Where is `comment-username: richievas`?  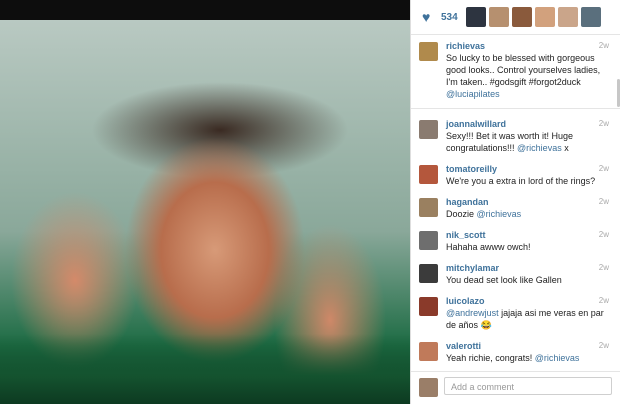 comment-username: richievas is located at coordinates (529, 46).